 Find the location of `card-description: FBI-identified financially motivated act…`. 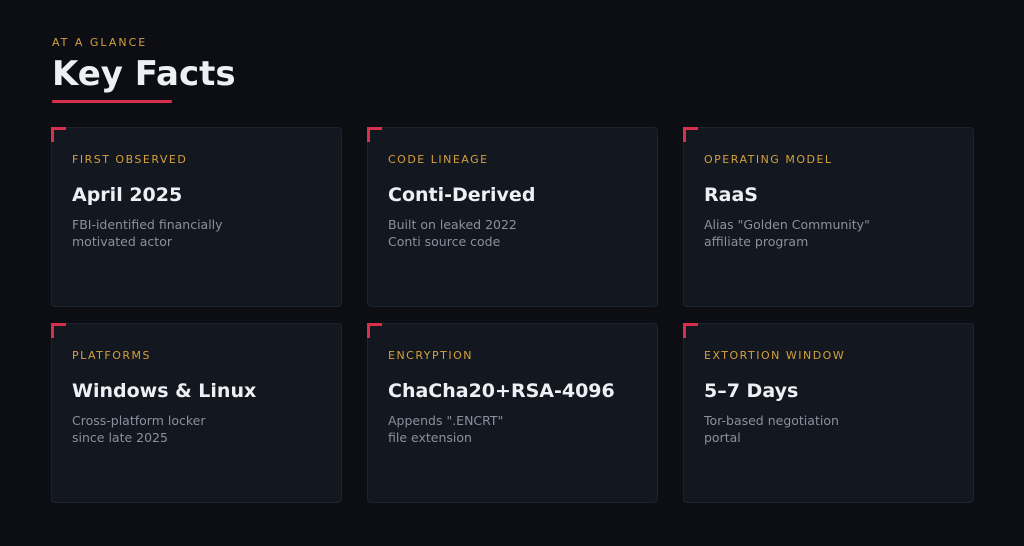

card-description: FBI-identified financially motivated act… is located at coordinates (196, 233).